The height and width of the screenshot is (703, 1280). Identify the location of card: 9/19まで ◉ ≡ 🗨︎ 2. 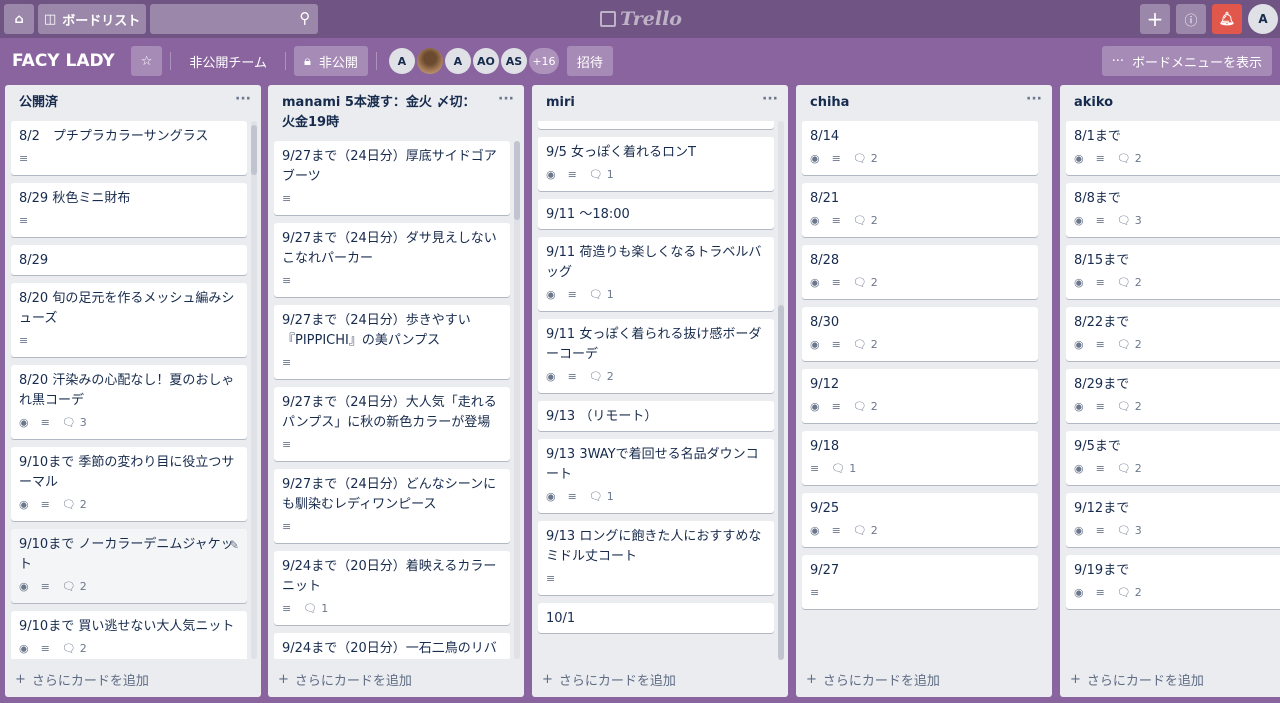
(1173, 582).